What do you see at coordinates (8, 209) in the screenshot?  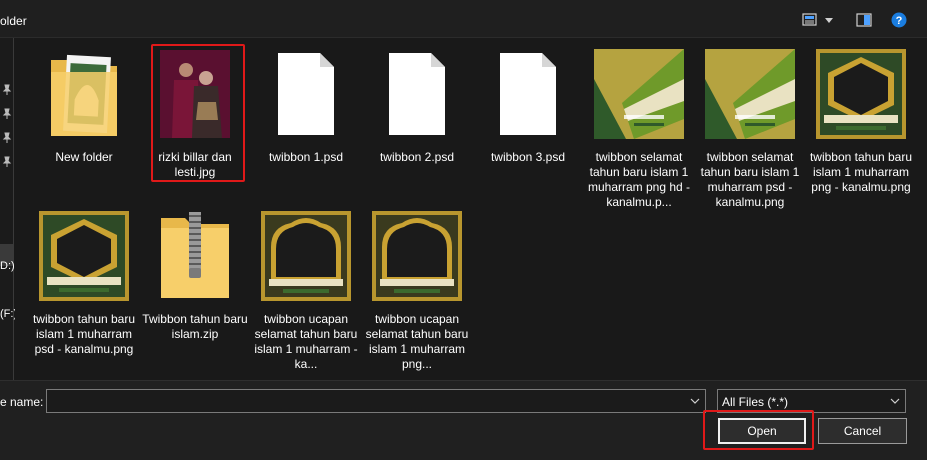 I see `navigation-pane: D:) (F:)` at bounding box center [8, 209].